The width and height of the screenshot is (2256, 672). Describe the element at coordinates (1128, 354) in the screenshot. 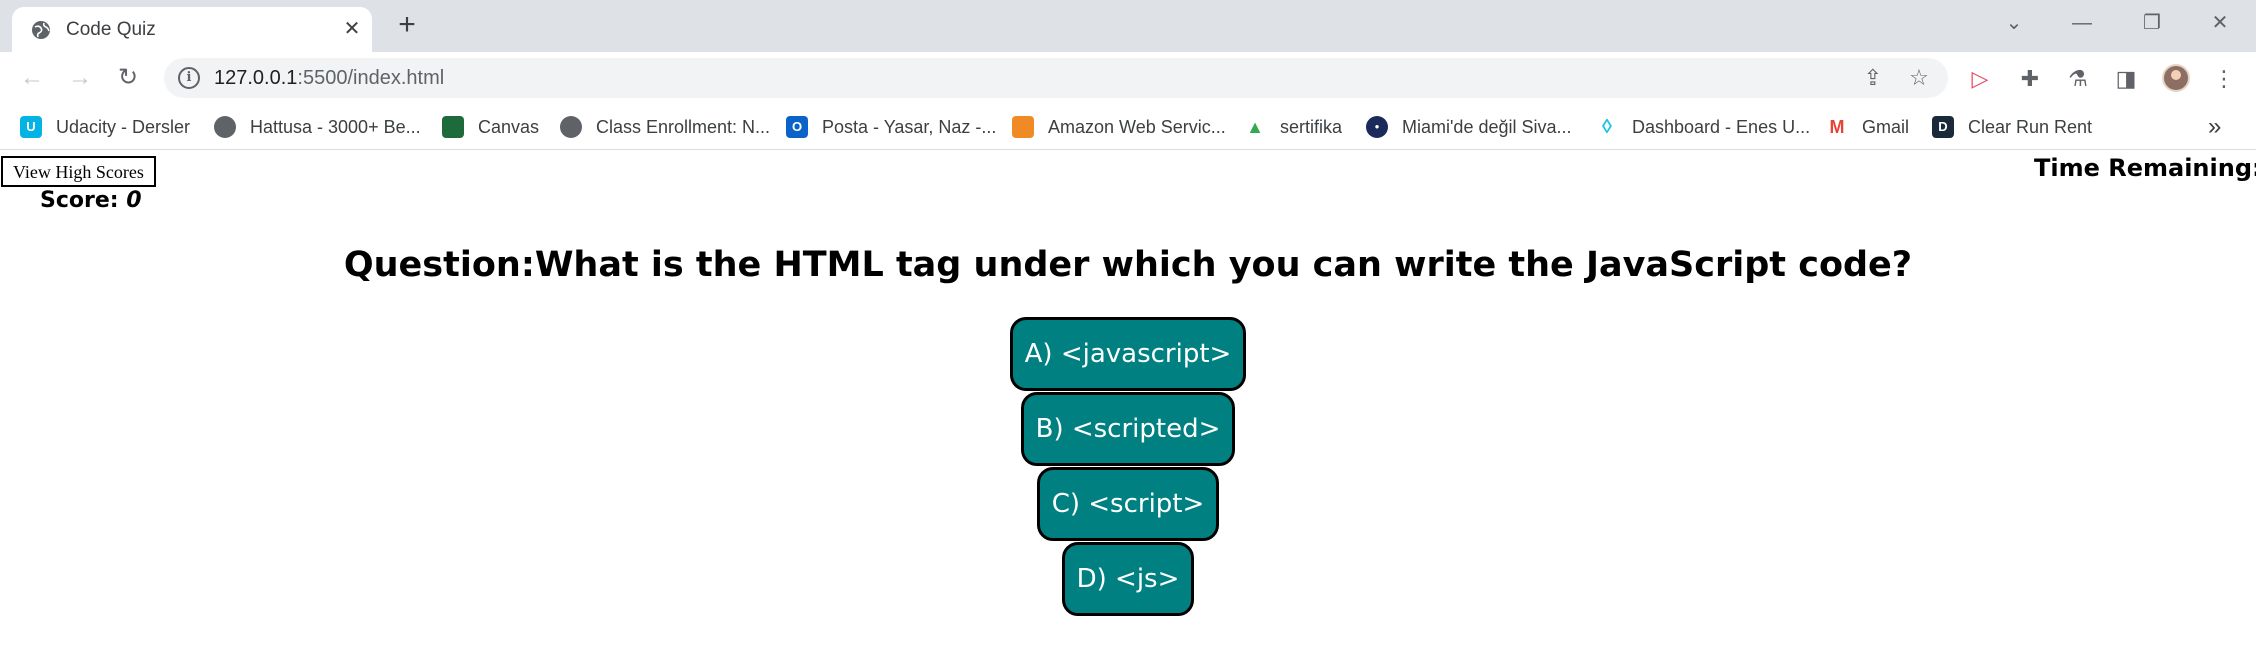

I see `answer-a-button: A) <javascript>` at that location.